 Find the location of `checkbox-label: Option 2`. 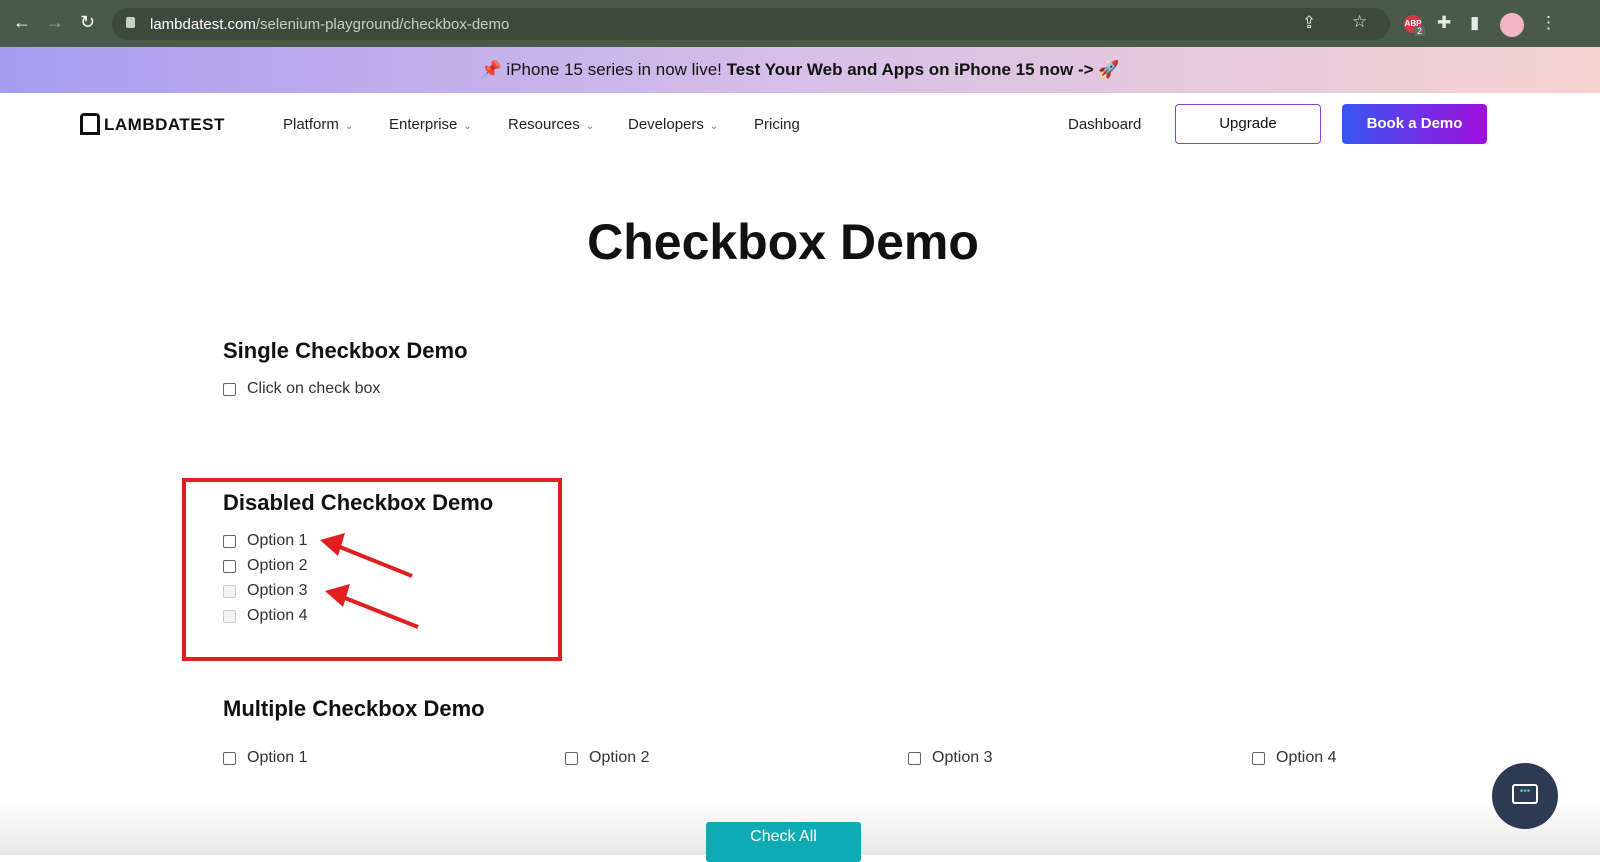

checkbox-label: Option 2 is located at coordinates (619, 757).